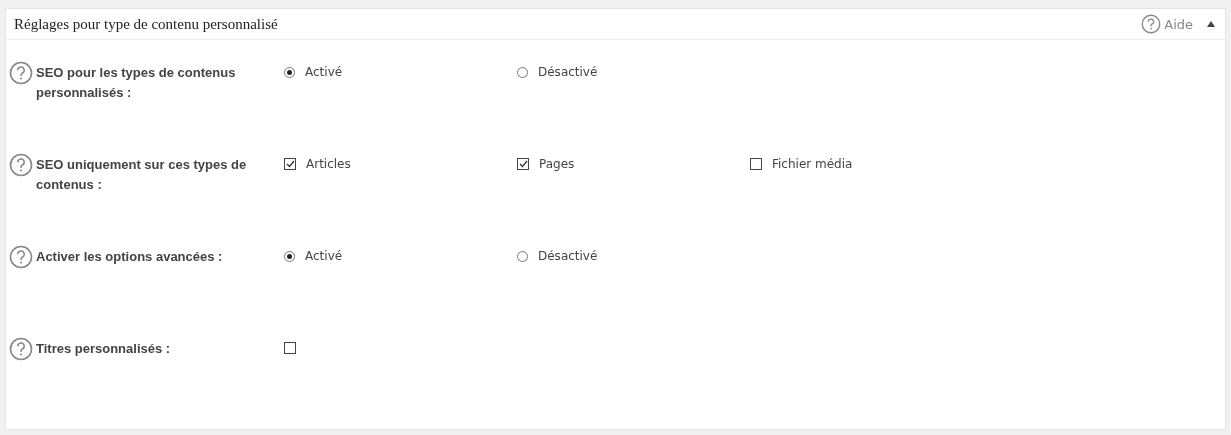 The height and width of the screenshot is (435, 1231). Describe the element at coordinates (328, 164) in the screenshot. I see `option-label: Articles` at that location.